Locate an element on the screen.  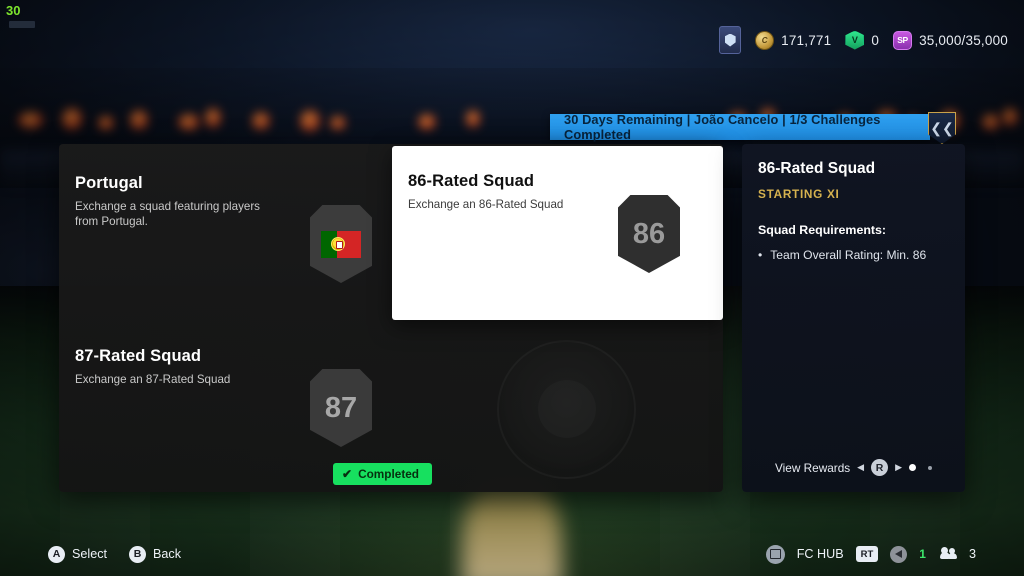
fps-graph is located at coordinates (22, 24).